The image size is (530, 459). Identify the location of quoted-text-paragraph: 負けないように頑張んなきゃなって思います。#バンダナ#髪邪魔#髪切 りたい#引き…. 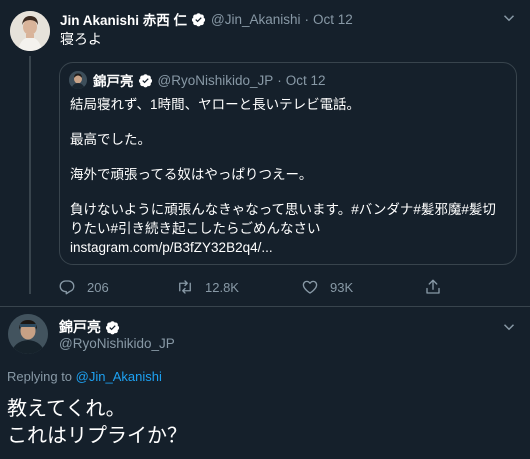
(289, 228).